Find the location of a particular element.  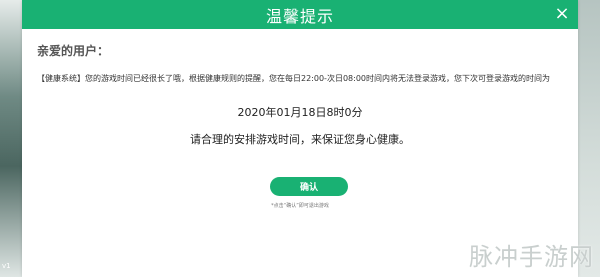

health-advice-text: 请合理的安排游戏时间，来保证您身心健康。 is located at coordinates (300, 139).